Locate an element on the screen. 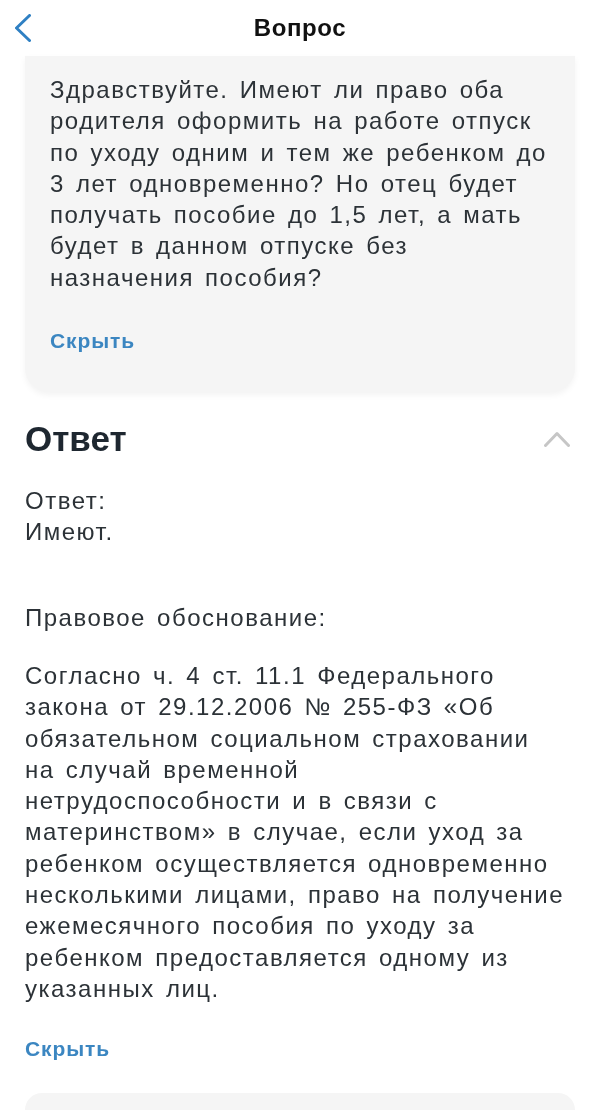 This screenshot has height=1110, width=600. back-chevron-icon is located at coordinates (23, 28).